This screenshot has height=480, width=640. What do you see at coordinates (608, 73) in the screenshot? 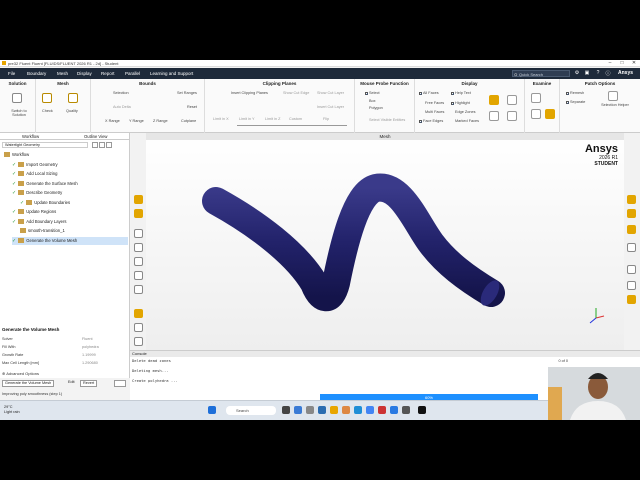
I see `info-icon: ⓘ` at bounding box center [608, 73].